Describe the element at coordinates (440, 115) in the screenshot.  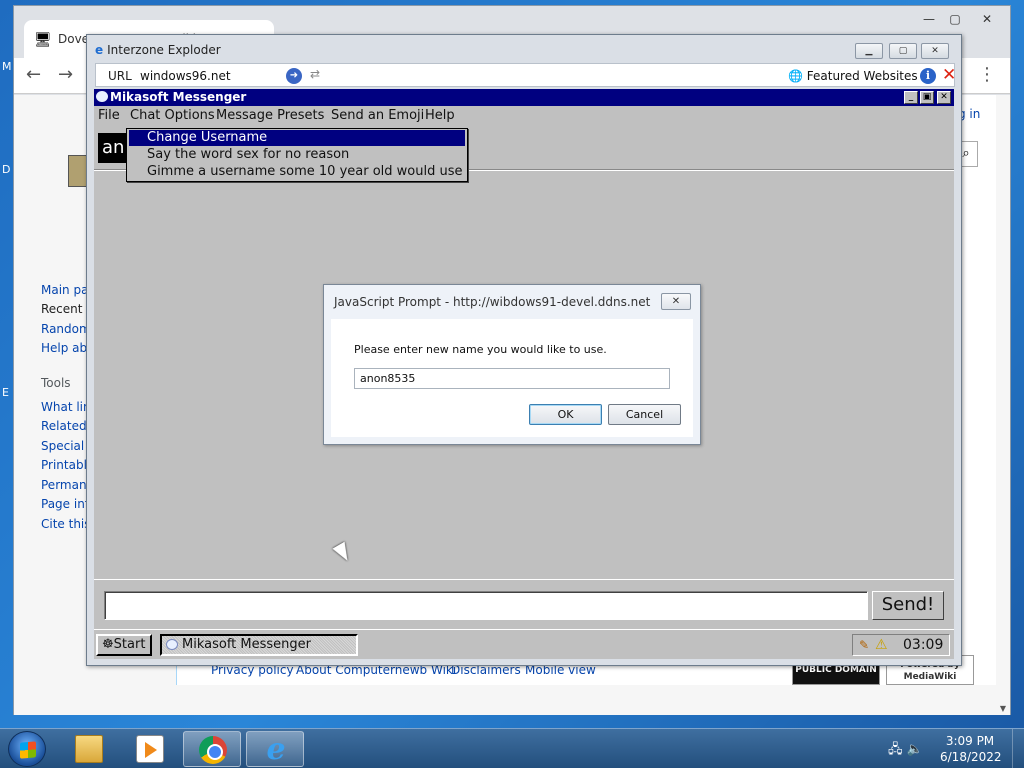
I see `menu-help: Help` at that location.